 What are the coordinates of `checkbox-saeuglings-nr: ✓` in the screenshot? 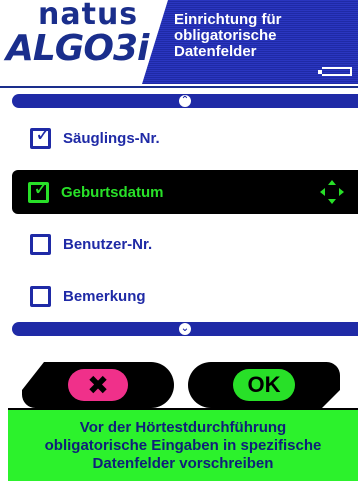 It's located at (41, 136).